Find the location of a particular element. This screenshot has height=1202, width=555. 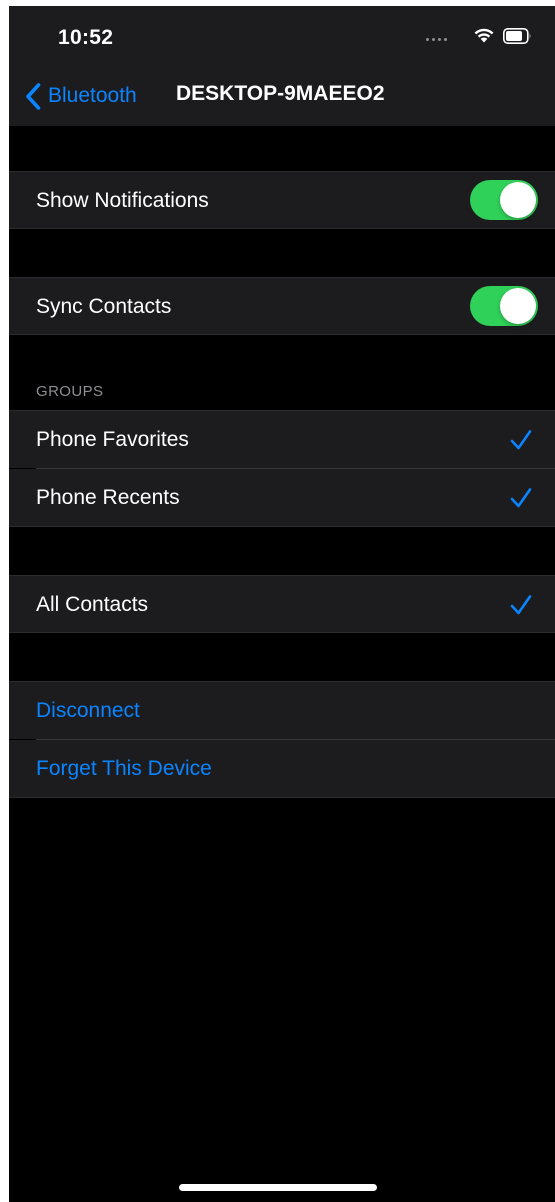

navigation-bar: Bluetooth DESKTOP-9MAEEO2 is located at coordinates (282, 96).